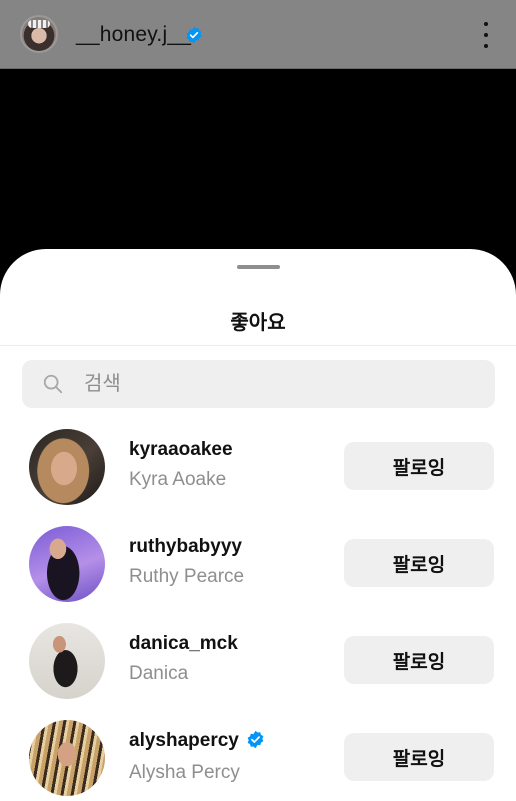  What do you see at coordinates (184, 772) in the screenshot?
I see `full-name: Alysha Percy` at bounding box center [184, 772].